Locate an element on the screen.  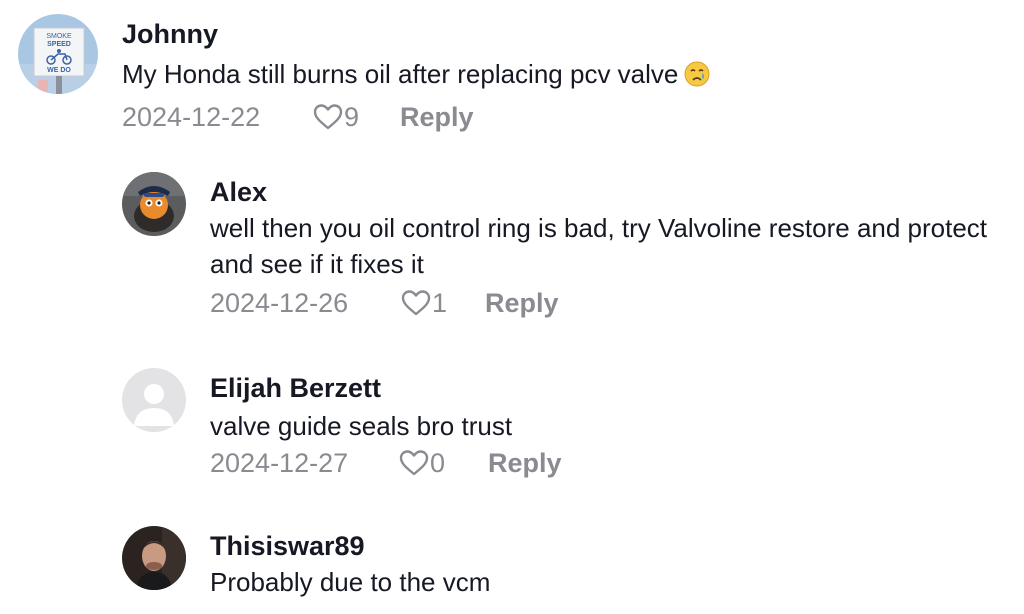
user-photo-avatar-image is located at coordinates (154, 558).